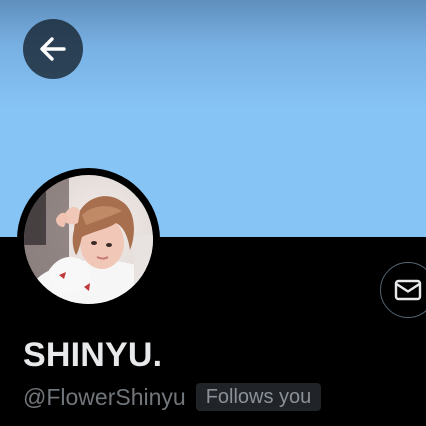 This screenshot has width=426, height=426. Describe the element at coordinates (408, 290) in the screenshot. I see `envelope-icon` at that location.